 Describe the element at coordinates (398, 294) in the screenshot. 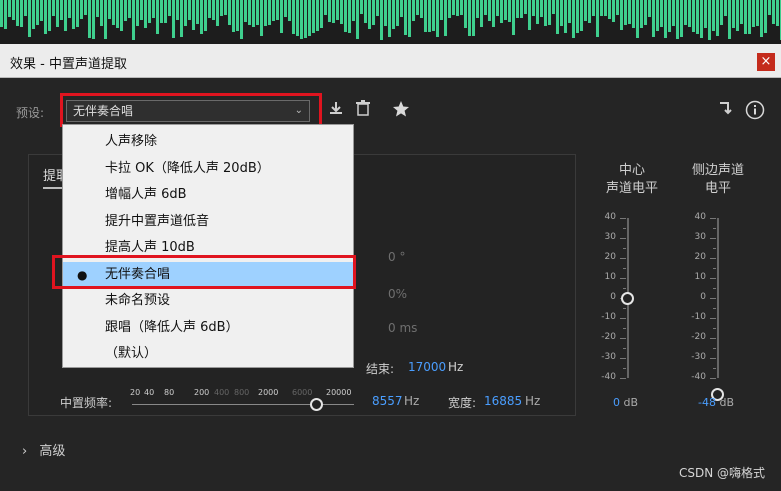

I see `amount-value: 0%` at that location.